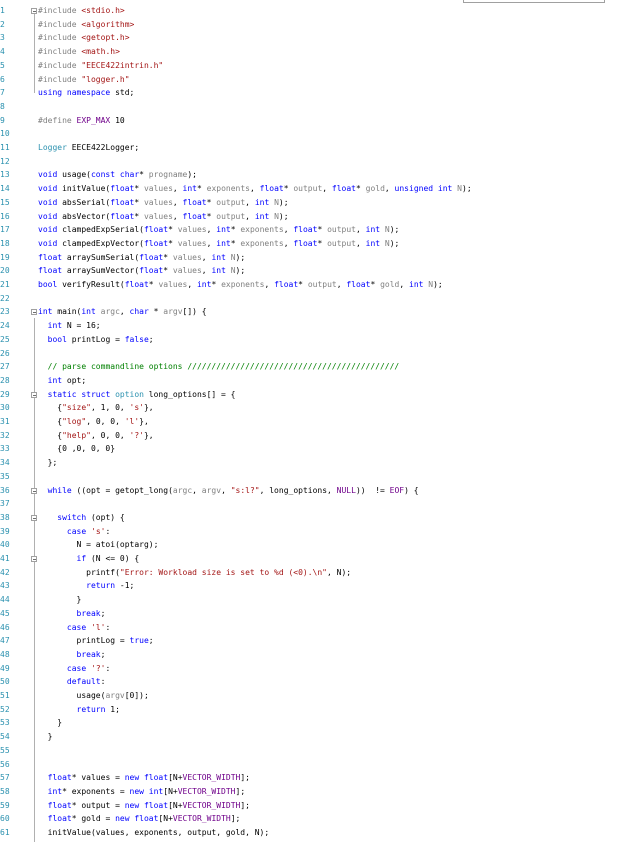  I want to click on code-line: 28 int opt;, so click(313, 381).